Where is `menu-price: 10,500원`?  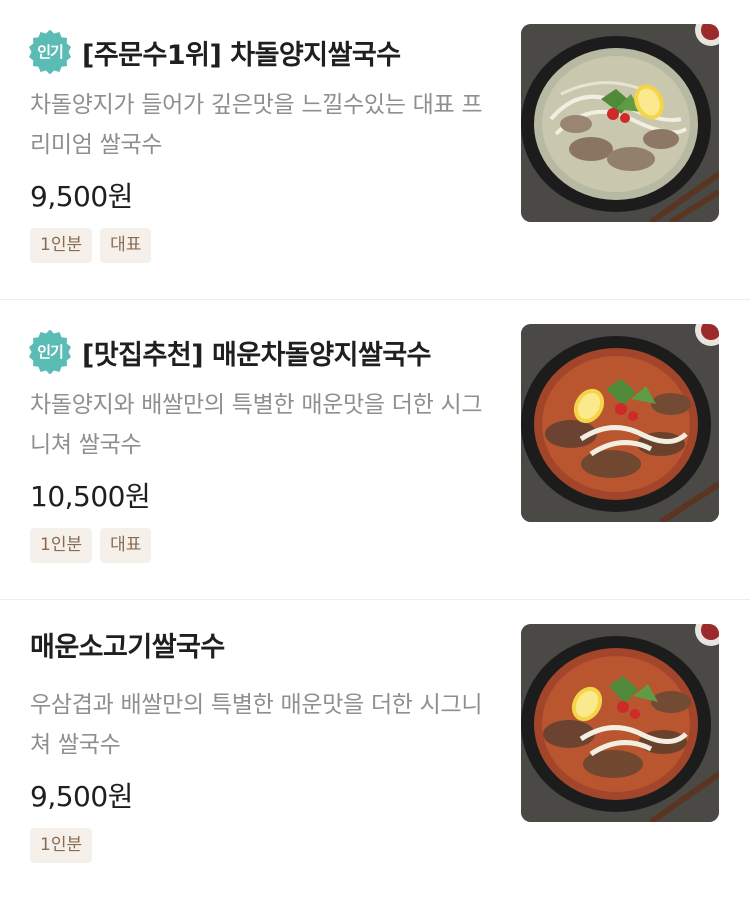
menu-price: 10,500원 is located at coordinates (90, 496).